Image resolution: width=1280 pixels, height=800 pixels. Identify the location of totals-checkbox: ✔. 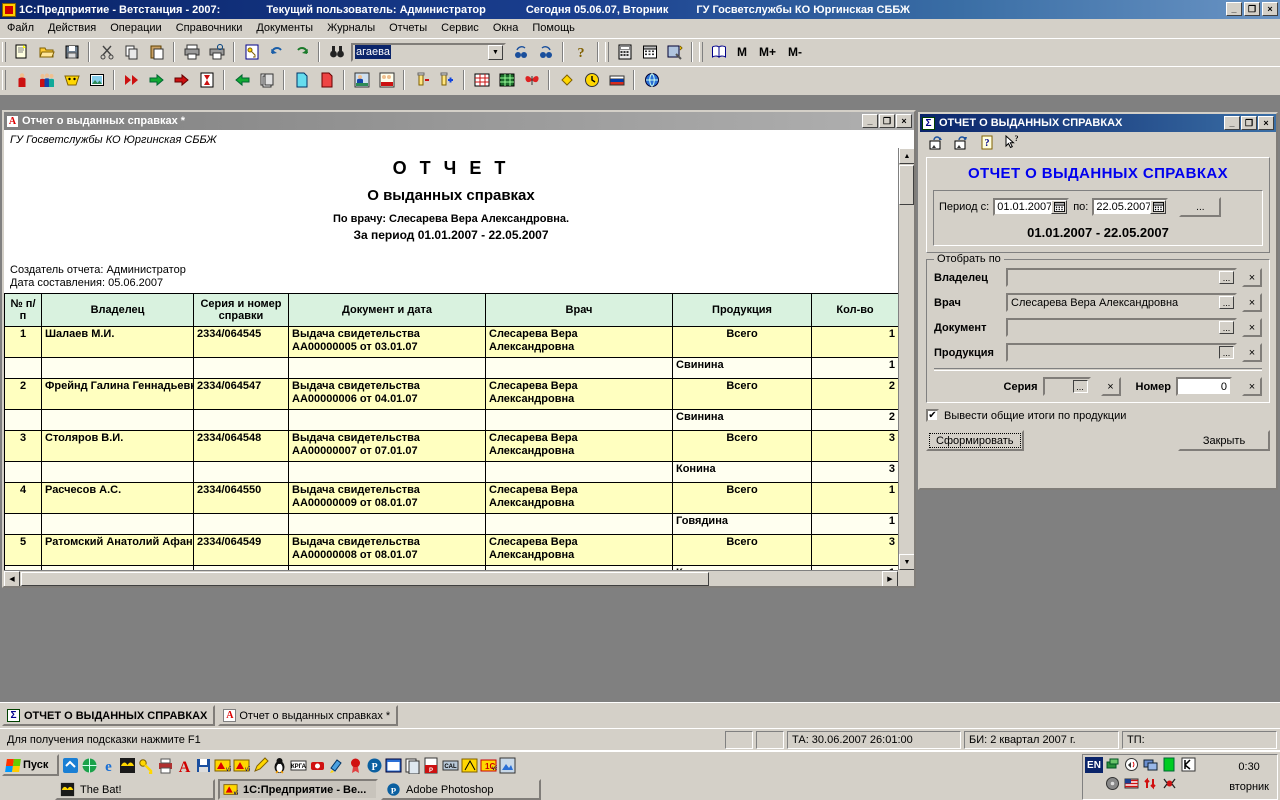
(932, 415).